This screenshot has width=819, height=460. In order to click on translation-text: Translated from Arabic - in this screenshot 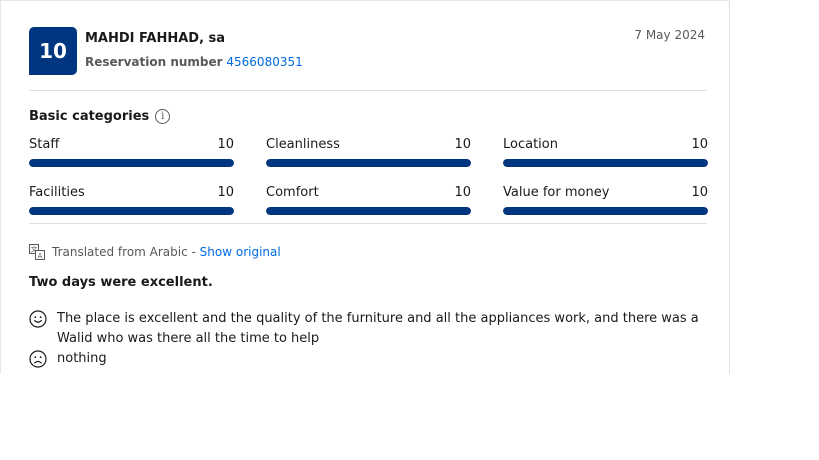, I will do `click(126, 252)`.